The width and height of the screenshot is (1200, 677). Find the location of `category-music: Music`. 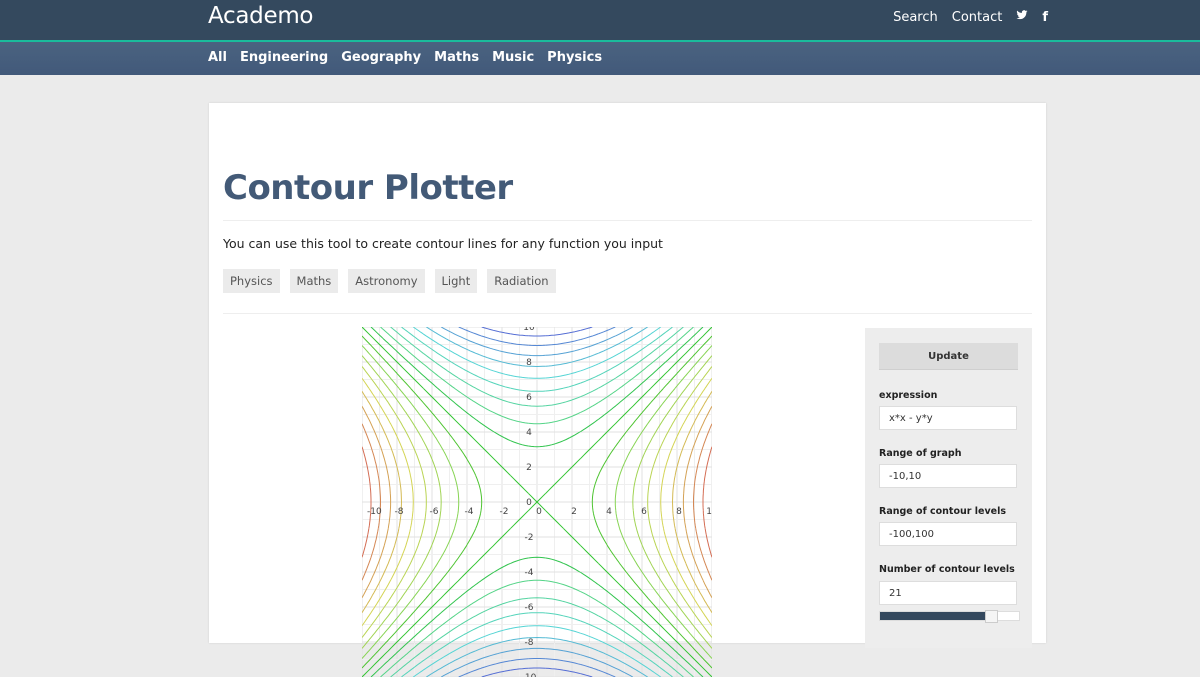

category-music: Music is located at coordinates (513, 57).